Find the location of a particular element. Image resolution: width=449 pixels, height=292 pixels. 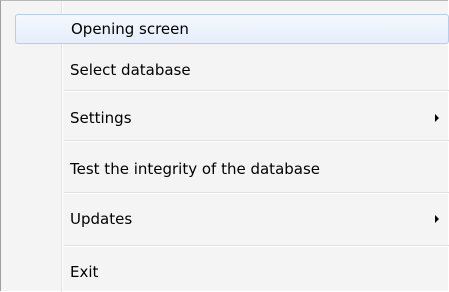

menu-item-label: Select database is located at coordinates (130, 70).